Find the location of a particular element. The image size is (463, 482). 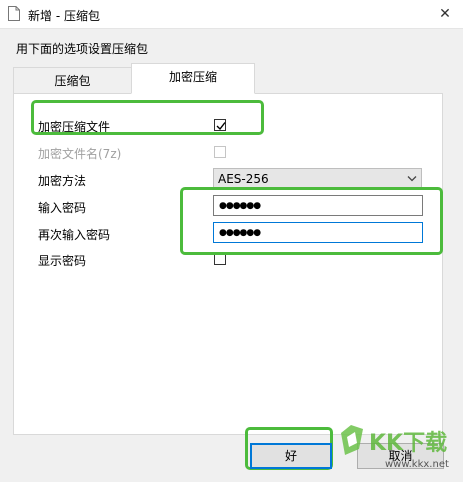

title-bar: 新增 - 压缩包 ✕ is located at coordinates (231, 14).